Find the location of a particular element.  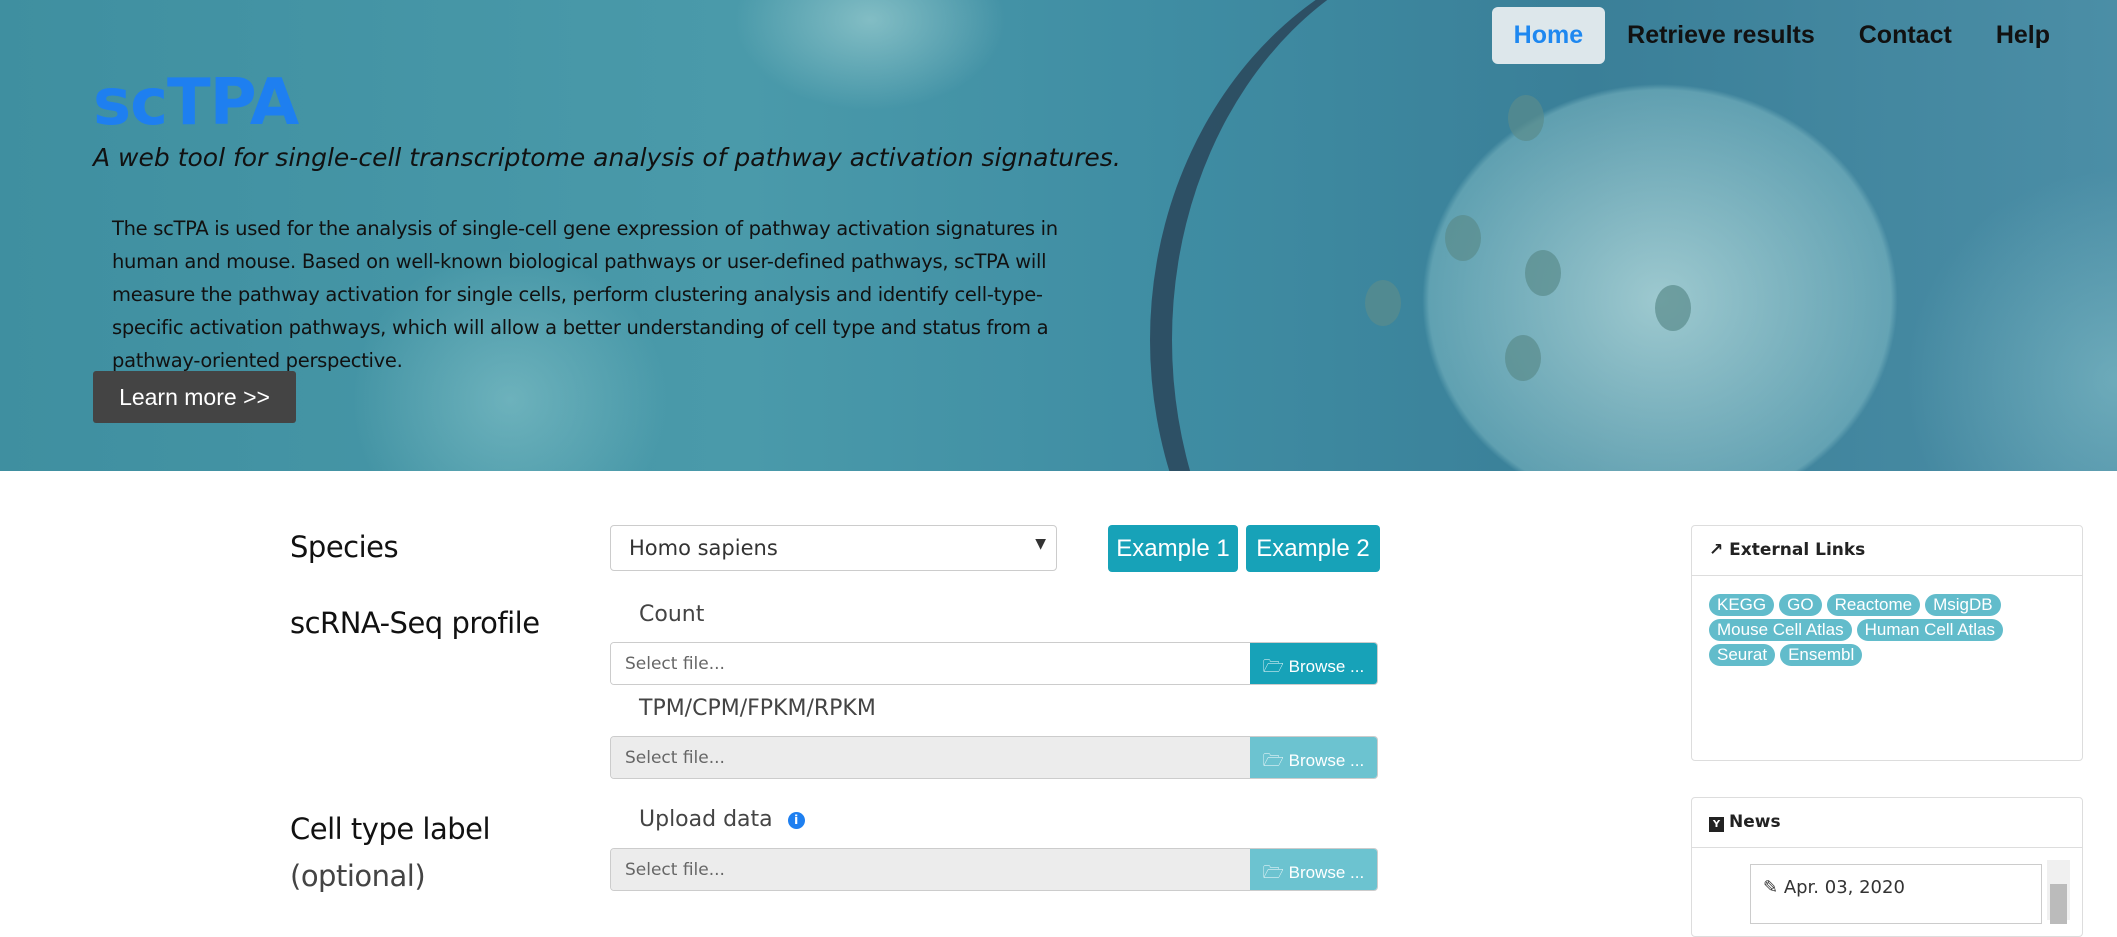

nav-help: Help is located at coordinates (2023, 35).